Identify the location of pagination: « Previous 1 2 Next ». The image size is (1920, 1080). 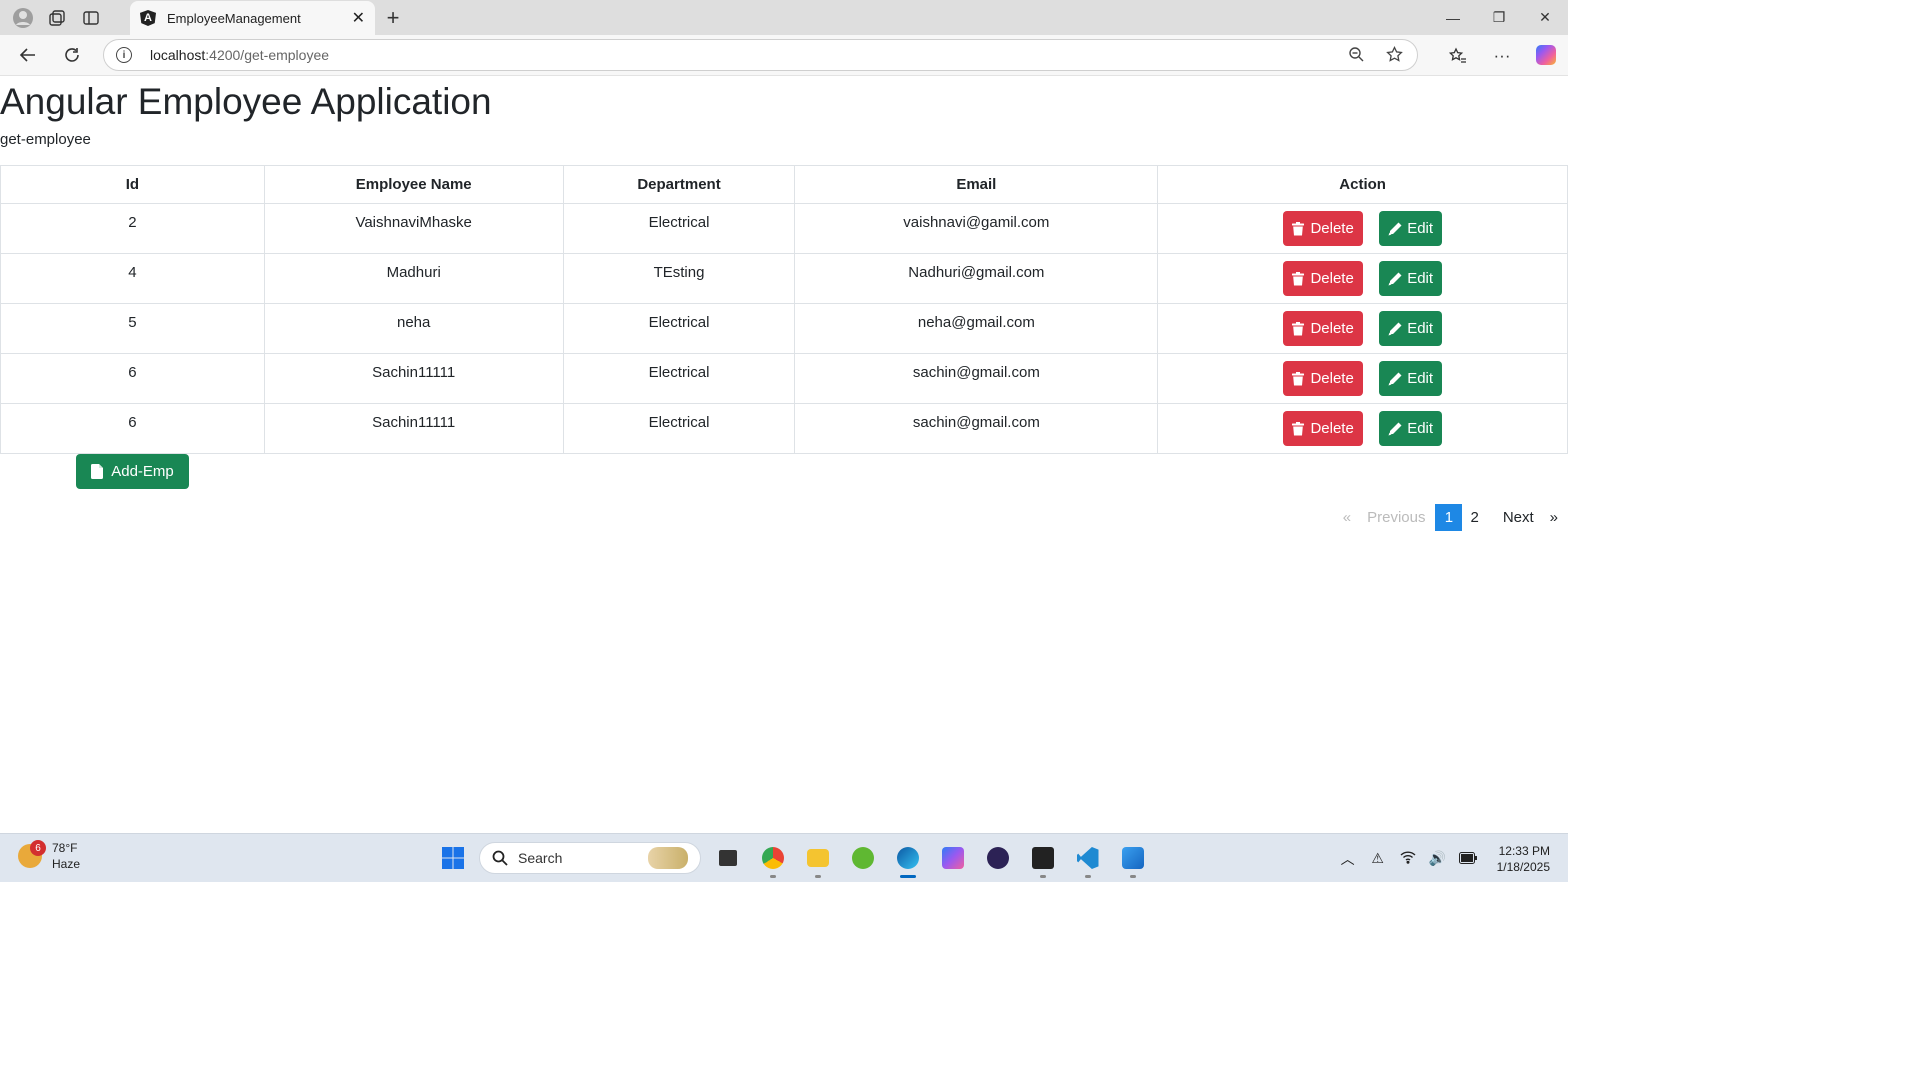
(1451, 517).